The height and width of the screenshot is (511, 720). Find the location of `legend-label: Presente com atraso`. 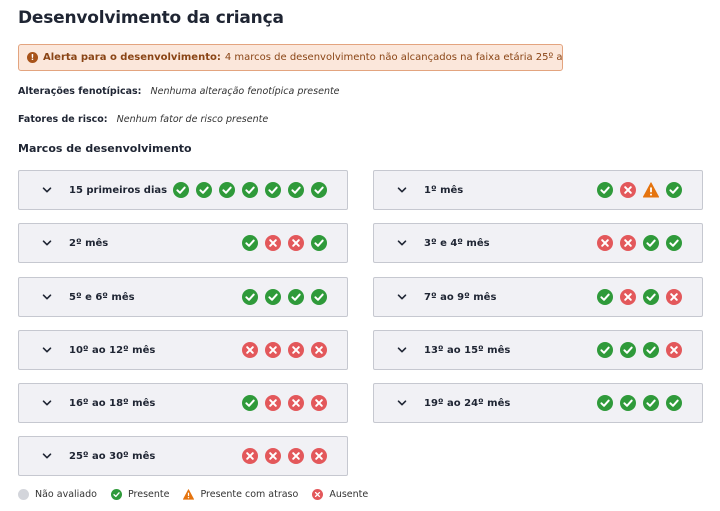

legend-label: Presente com atraso is located at coordinates (249, 494).